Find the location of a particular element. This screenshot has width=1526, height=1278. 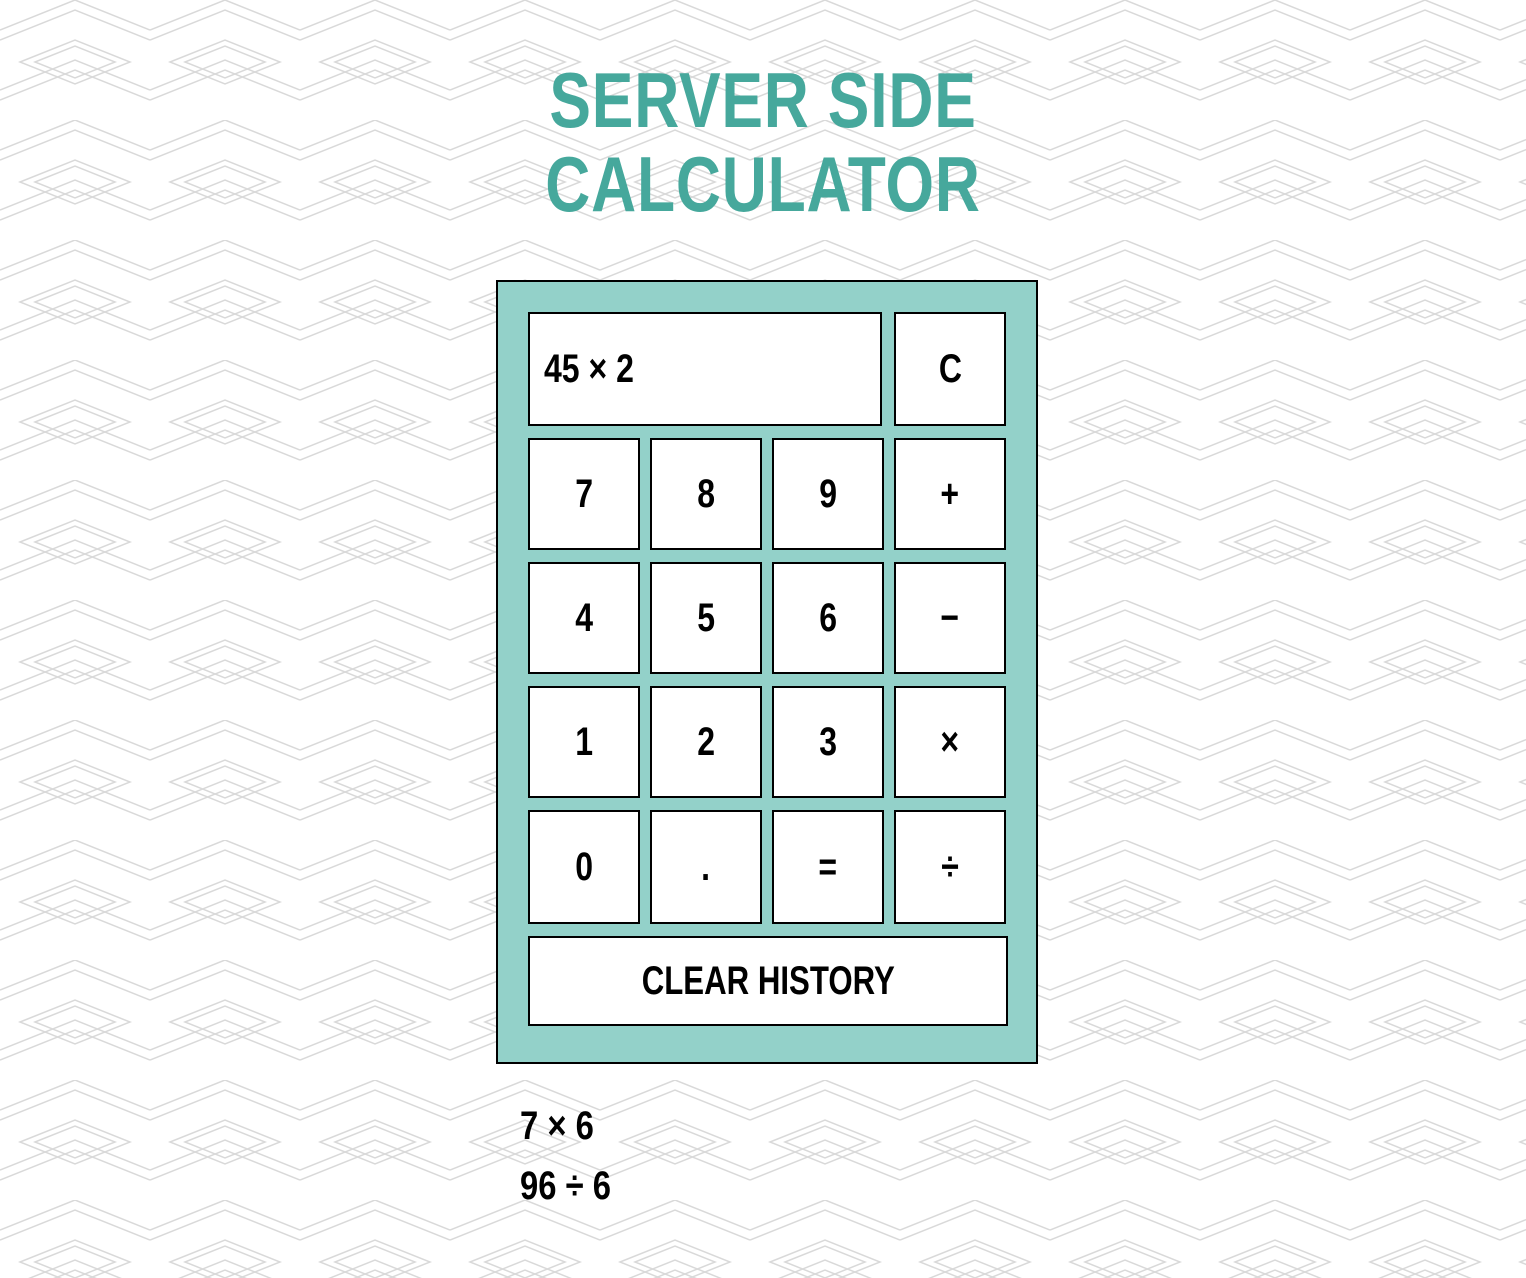

history-item: 7 × 6 is located at coordinates (557, 1126).